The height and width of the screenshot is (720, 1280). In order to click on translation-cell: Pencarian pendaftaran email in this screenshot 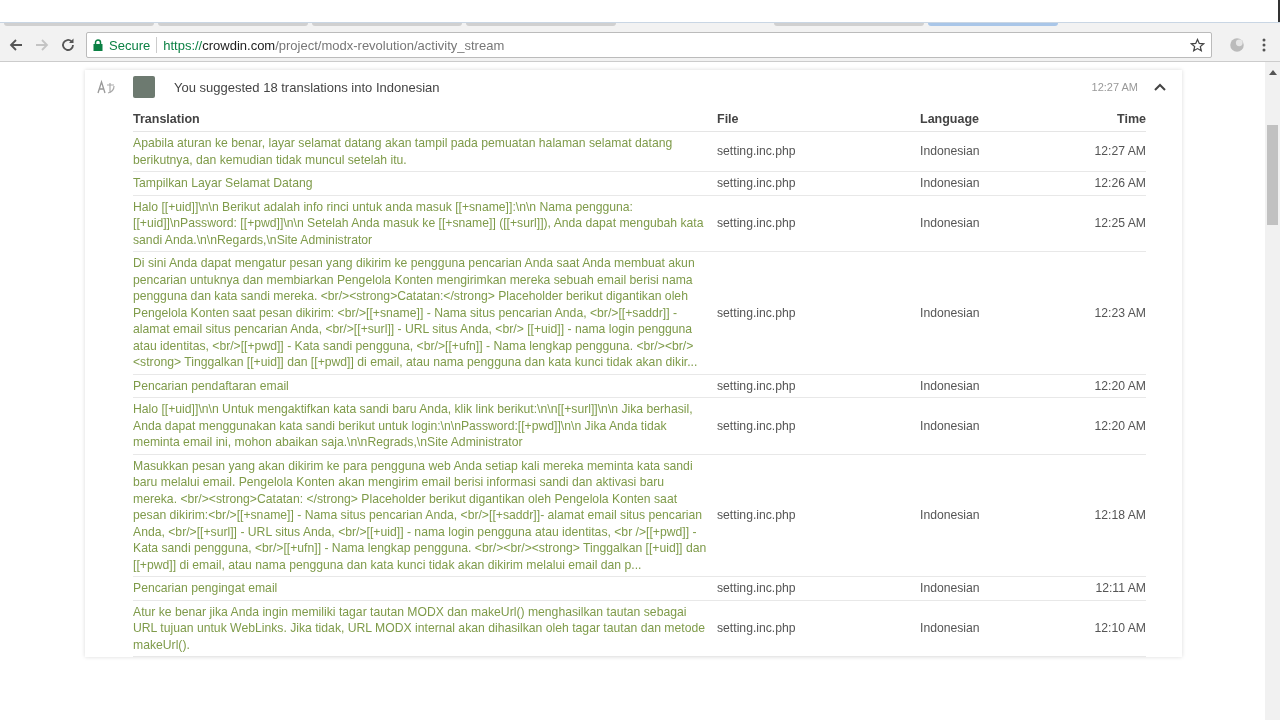, I will do `click(425, 386)`.